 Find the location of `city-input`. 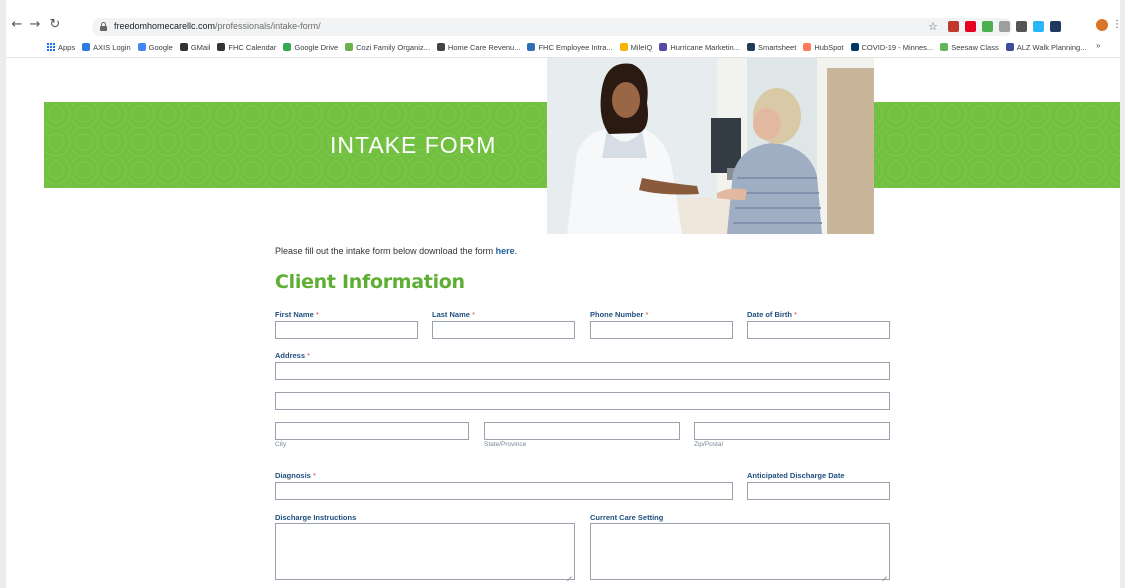

city-input is located at coordinates (372, 431).